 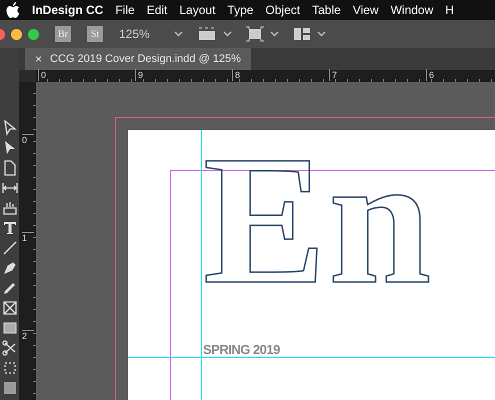 I want to click on select-tool-icon, so click(x=10, y=128).